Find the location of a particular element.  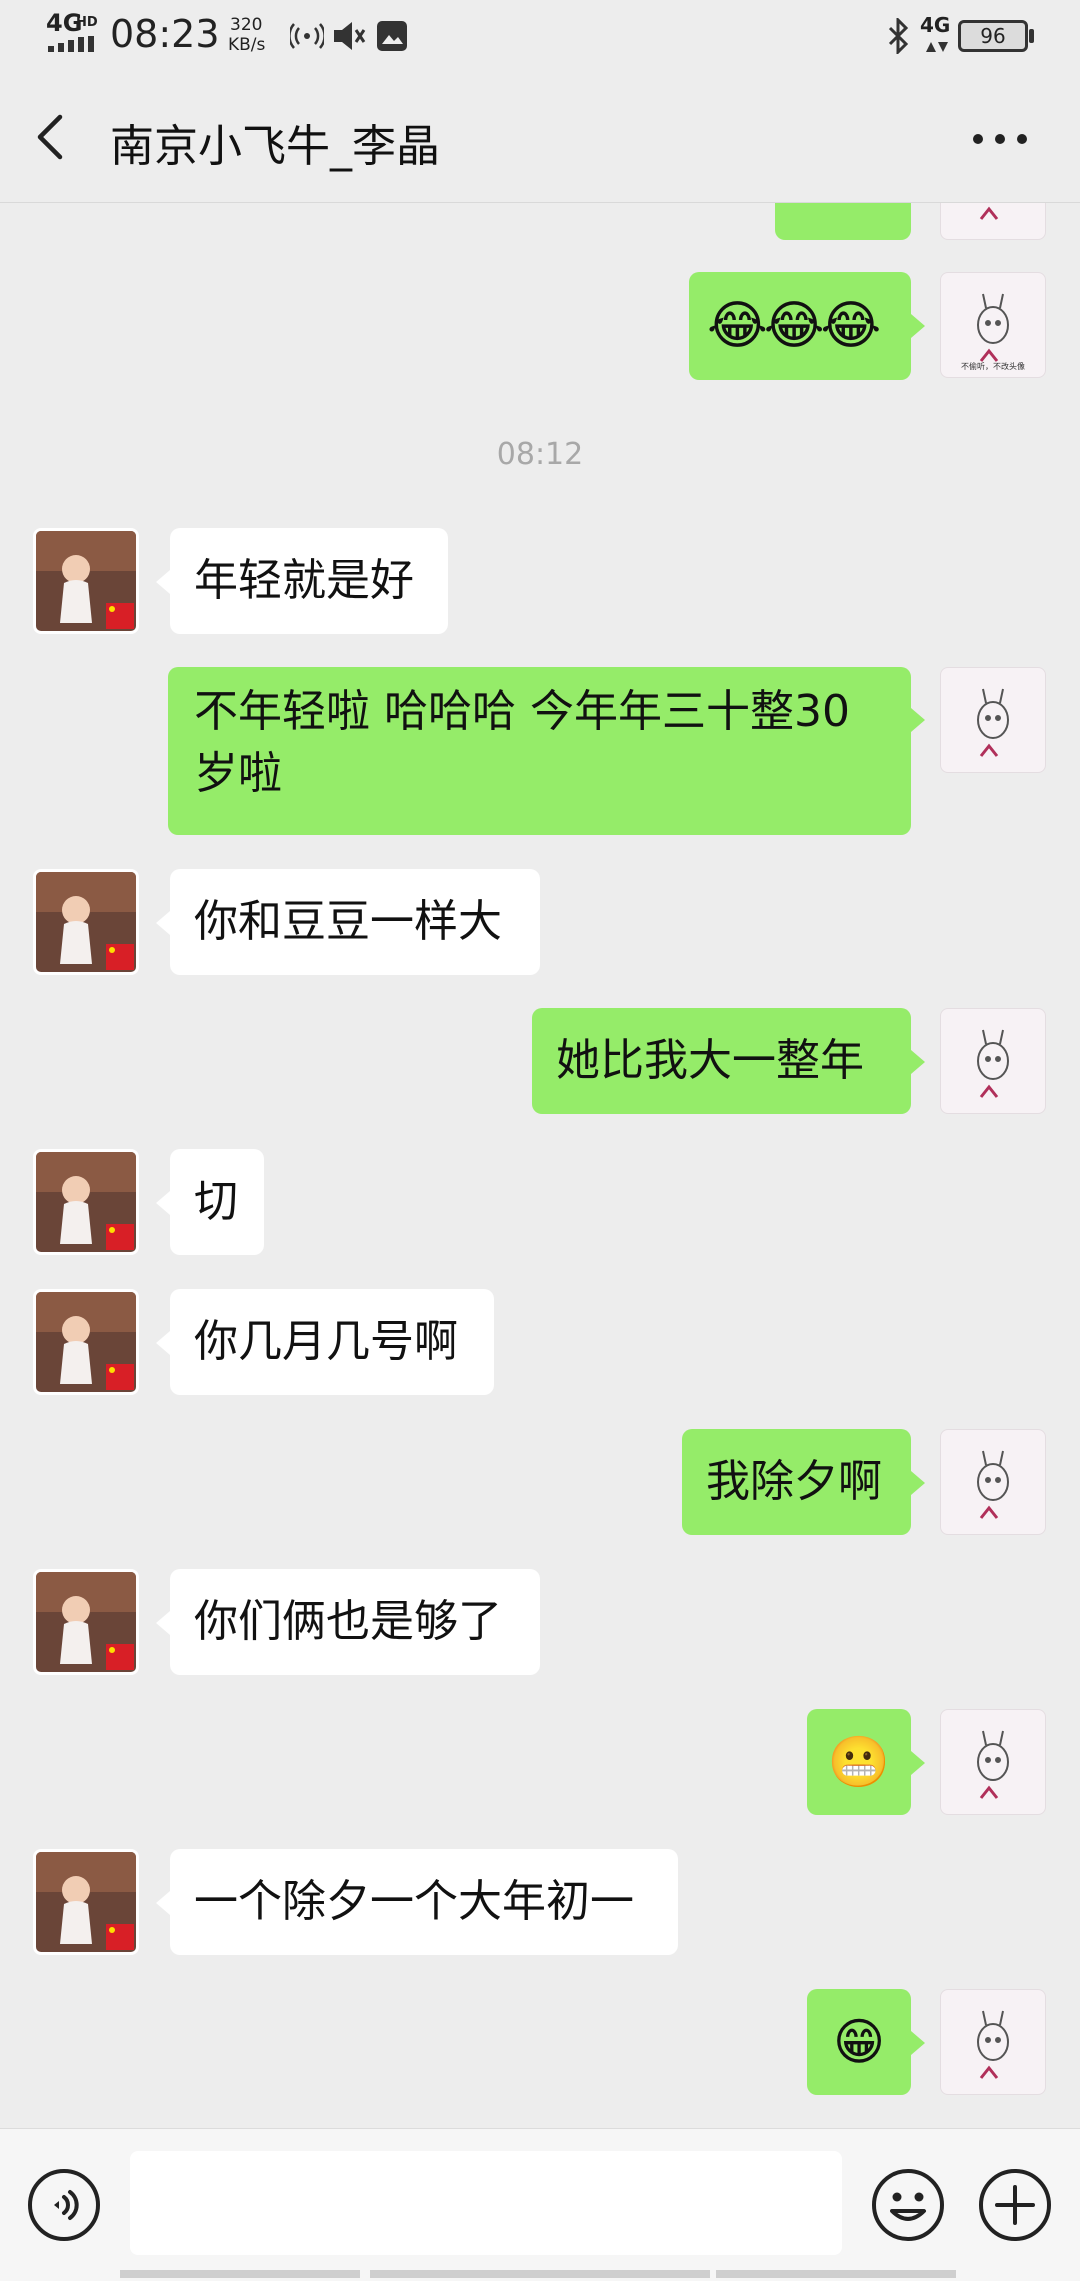

my-avatar: 不偷听，不改头像 is located at coordinates (993, 325).